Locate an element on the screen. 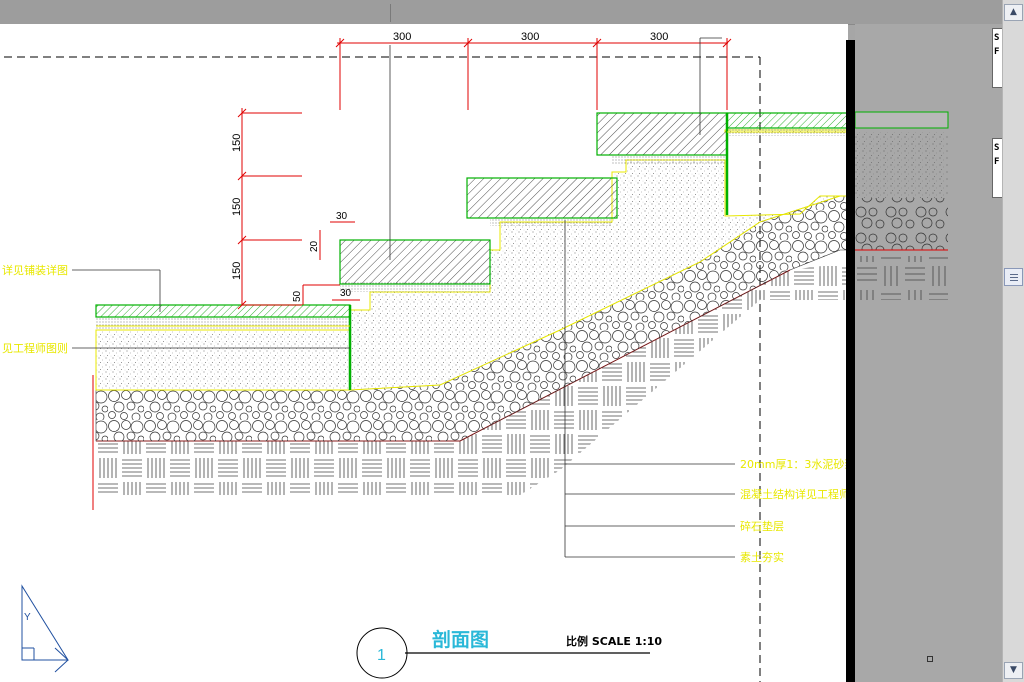  vertical-scrollbar: ▲ ▼ is located at coordinates (1013, 341).